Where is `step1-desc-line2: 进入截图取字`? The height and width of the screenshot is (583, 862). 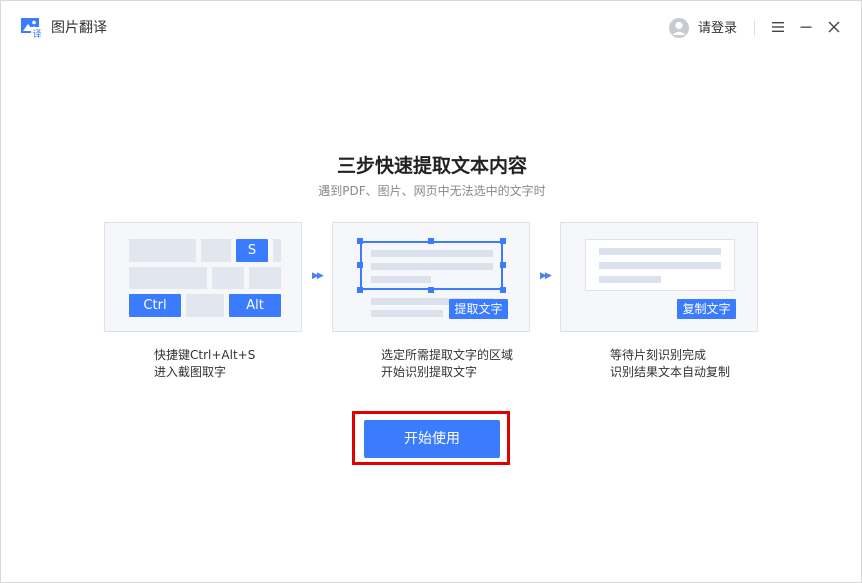 step1-desc-line2: 进入截图取字 is located at coordinates (190, 372).